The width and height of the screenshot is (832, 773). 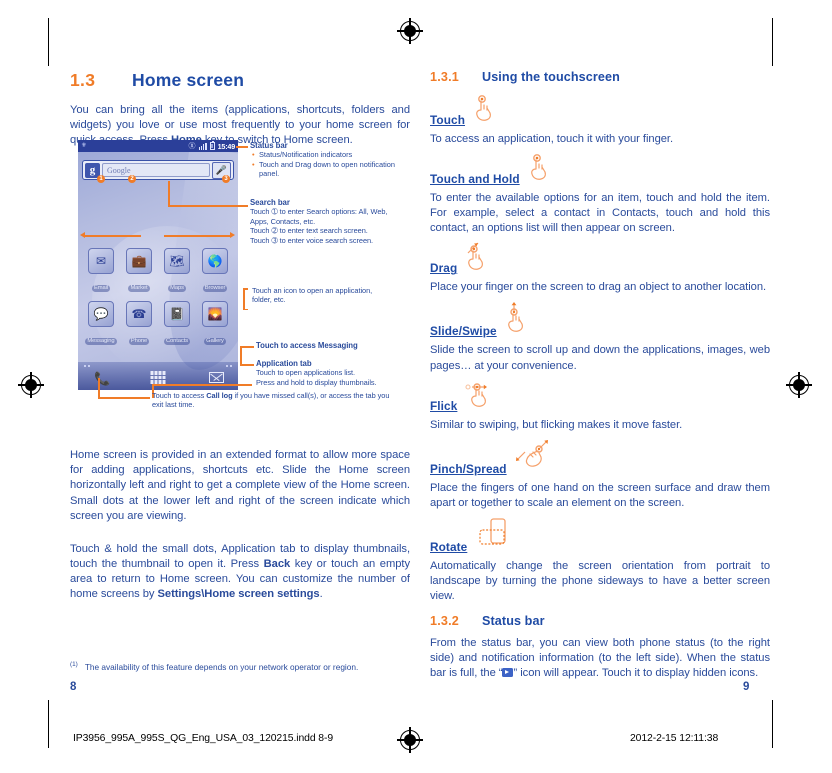 What do you see at coordinates (316, 382) in the screenshot?
I see `annotation-line: Press and hold to display thumbnails.` at bounding box center [316, 382].